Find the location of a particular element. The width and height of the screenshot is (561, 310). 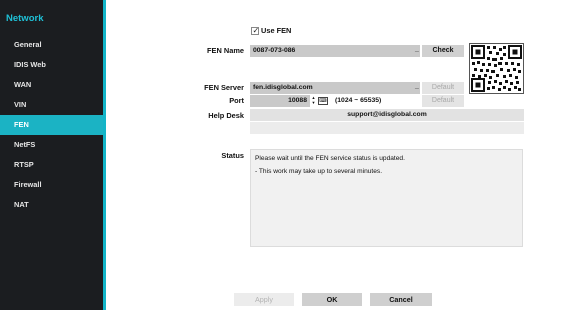

keyboard-icon: ⌨ is located at coordinates (323, 101).